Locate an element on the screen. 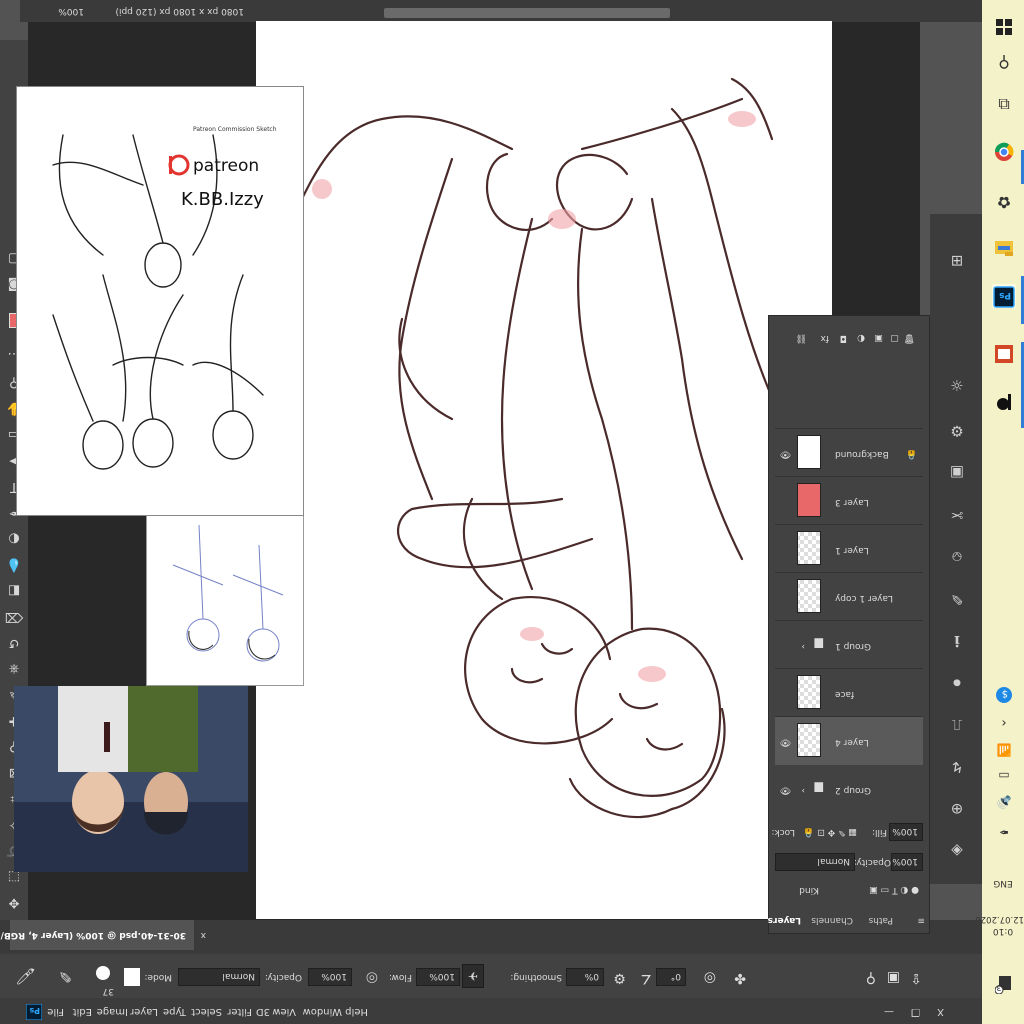 Image resolution: width=1024 pixels, height=1024 pixels. menu-image: Image is located at coordinates (112, 1011).